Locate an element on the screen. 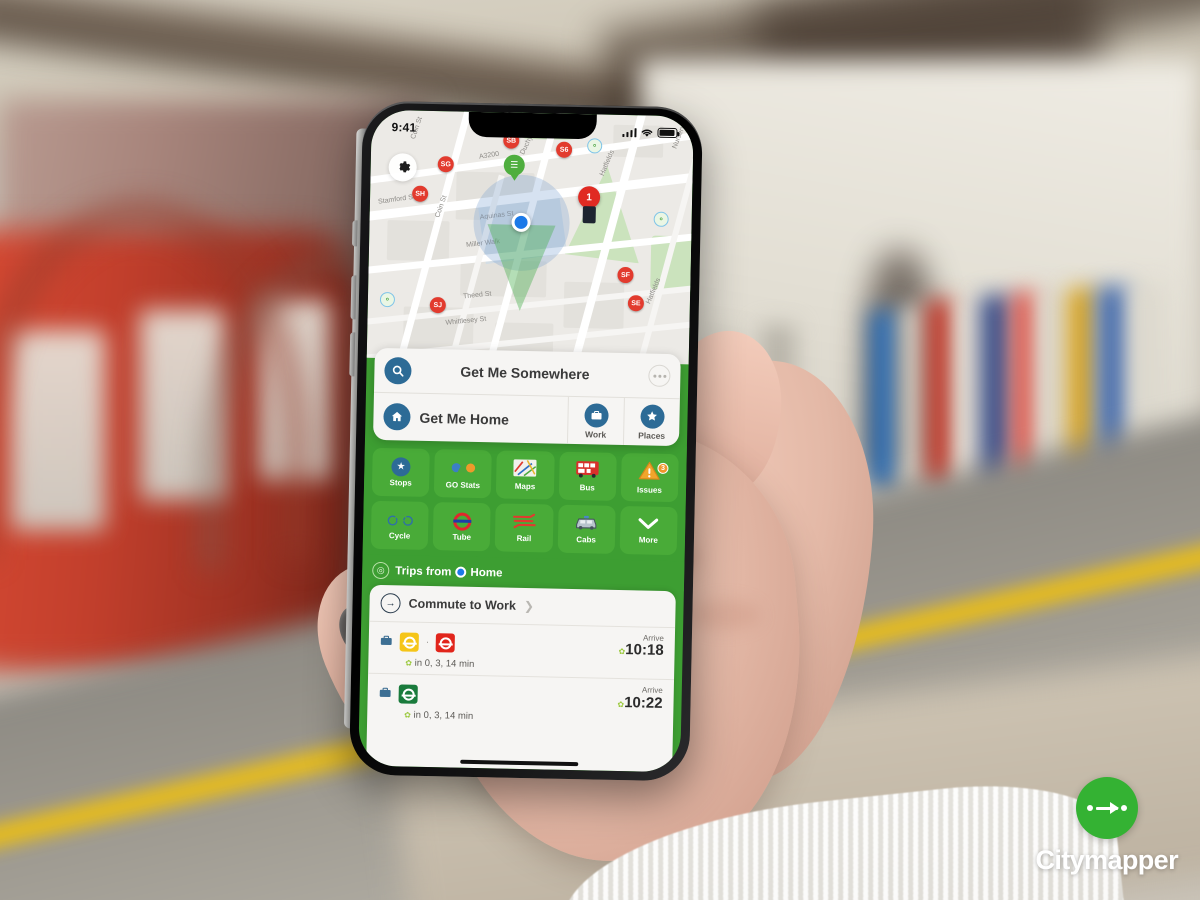 The image size is (1200, 900). trip-arrival: Arrive ✿10:18 is located at coordinates (641, 646).